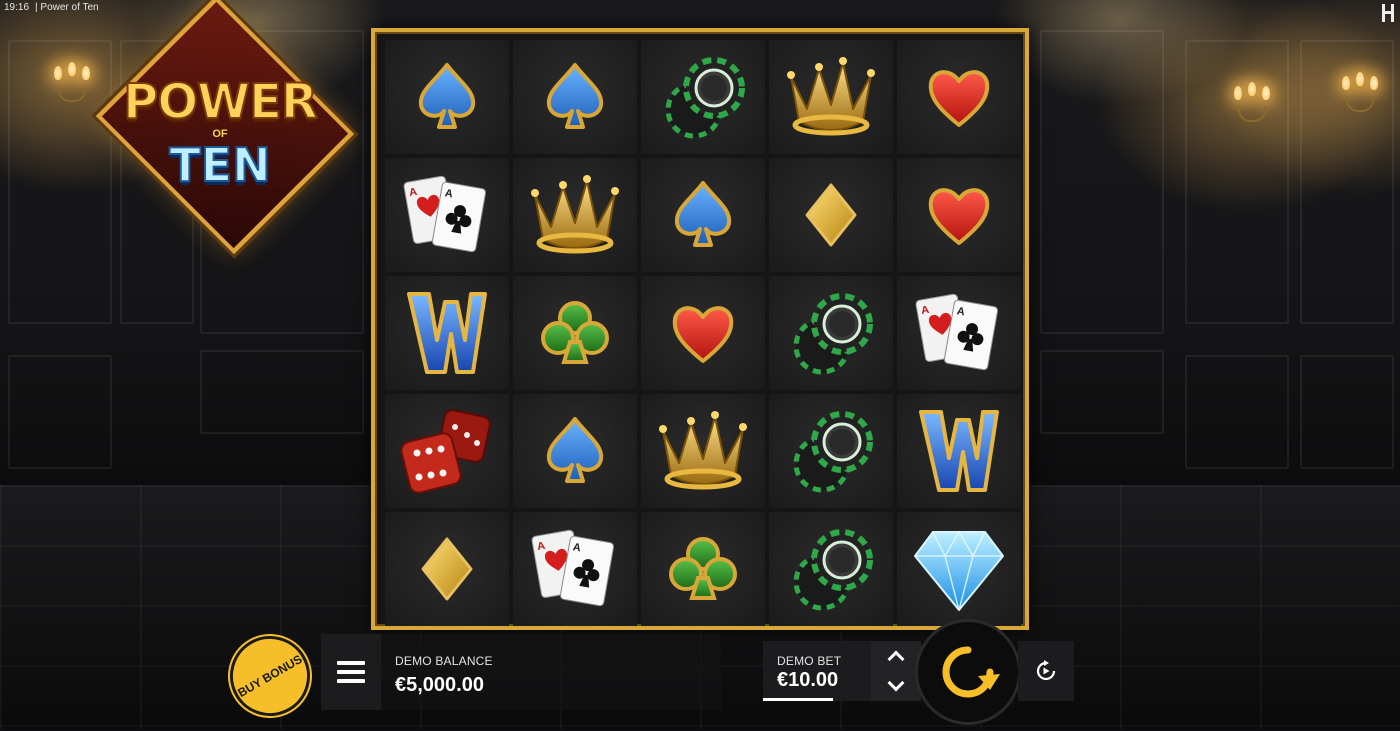 The image size is (1400, 731). Describe the element at coordinates (971, 672) in the screenshot. I see `spin-arrow-icon` at that location.